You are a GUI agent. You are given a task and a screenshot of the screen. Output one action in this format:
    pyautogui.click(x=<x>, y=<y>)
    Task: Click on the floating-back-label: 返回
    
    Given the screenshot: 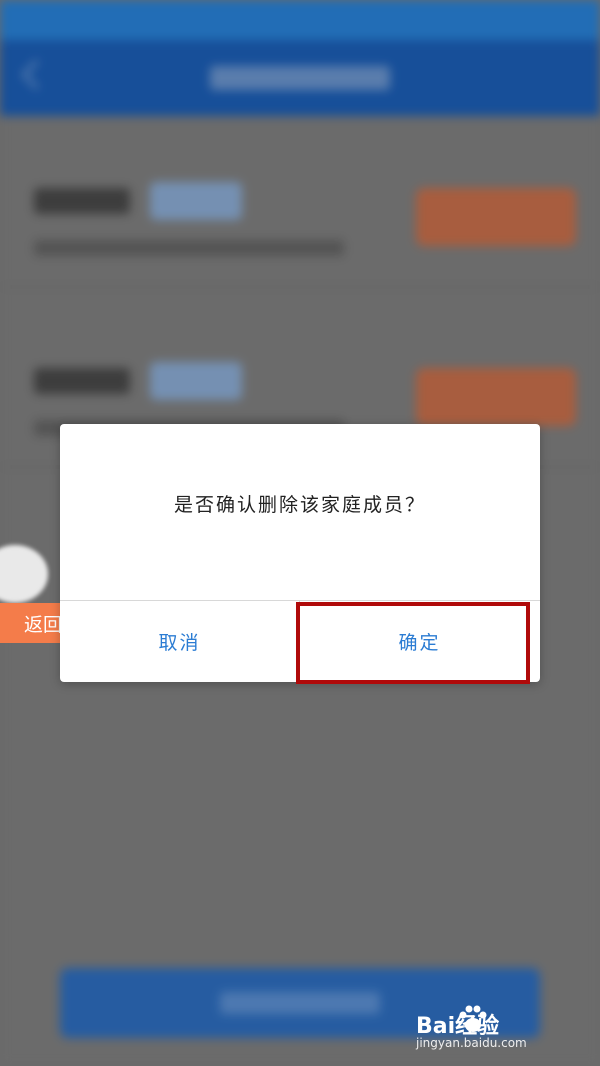 What is the action you would take?
    pyautogui.click(x=42, y=624)
    